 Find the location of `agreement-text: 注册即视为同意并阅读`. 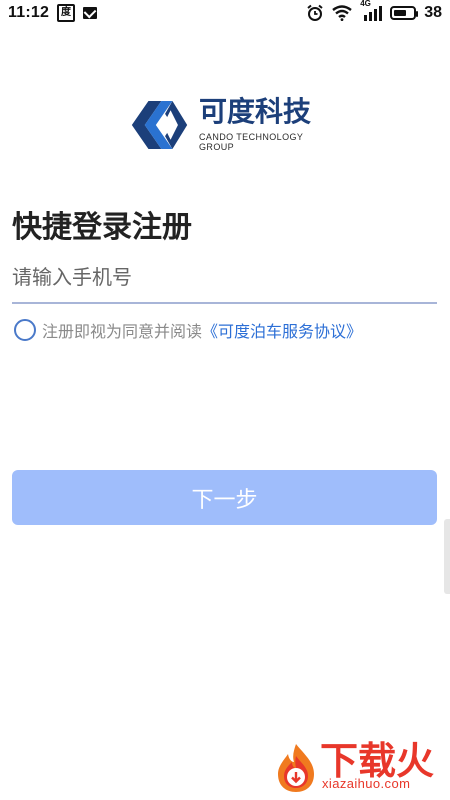

agreement-text: 注册即视为同意并阅读 is located at coordinates (122, 331).